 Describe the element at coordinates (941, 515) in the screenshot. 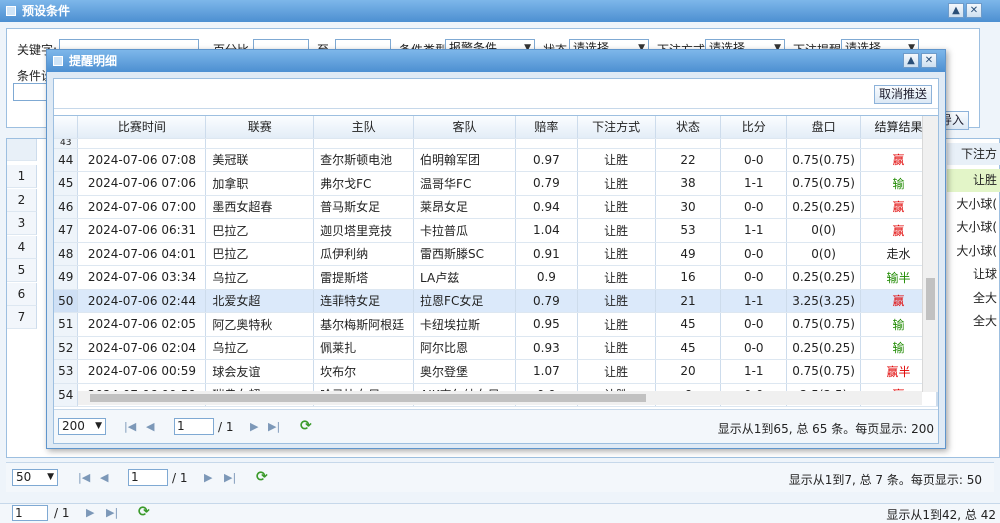

I see `bottom-pager-info: 显示从1到42, 总 42` at that location.